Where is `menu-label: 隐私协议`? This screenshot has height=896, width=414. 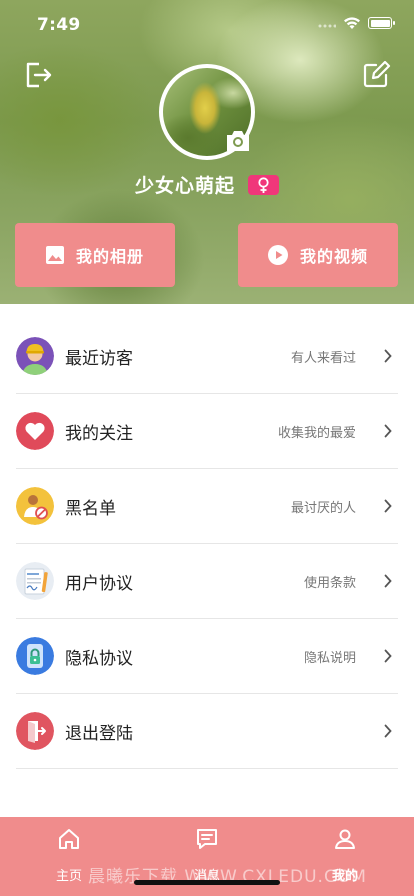 menu-label: 隐私协议 is located at coordinates (99, 659).